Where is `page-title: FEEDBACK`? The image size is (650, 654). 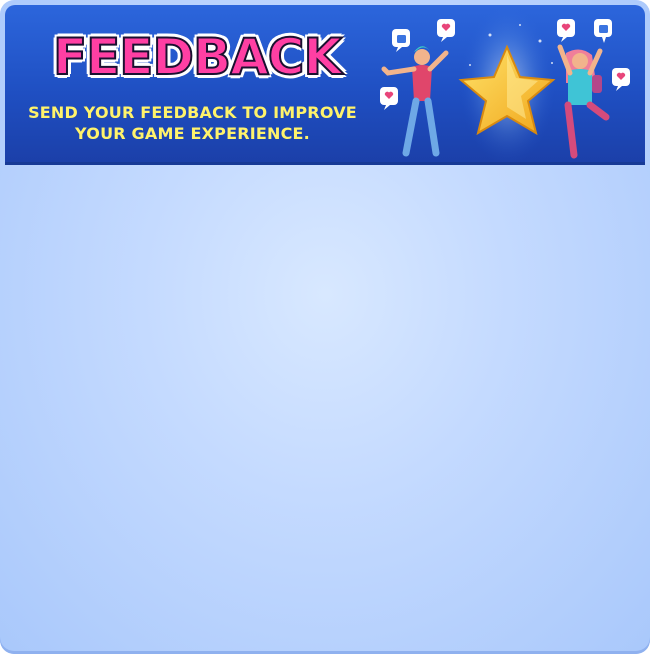
page-title: FEEDBACK is located at coordinates (197, 57).